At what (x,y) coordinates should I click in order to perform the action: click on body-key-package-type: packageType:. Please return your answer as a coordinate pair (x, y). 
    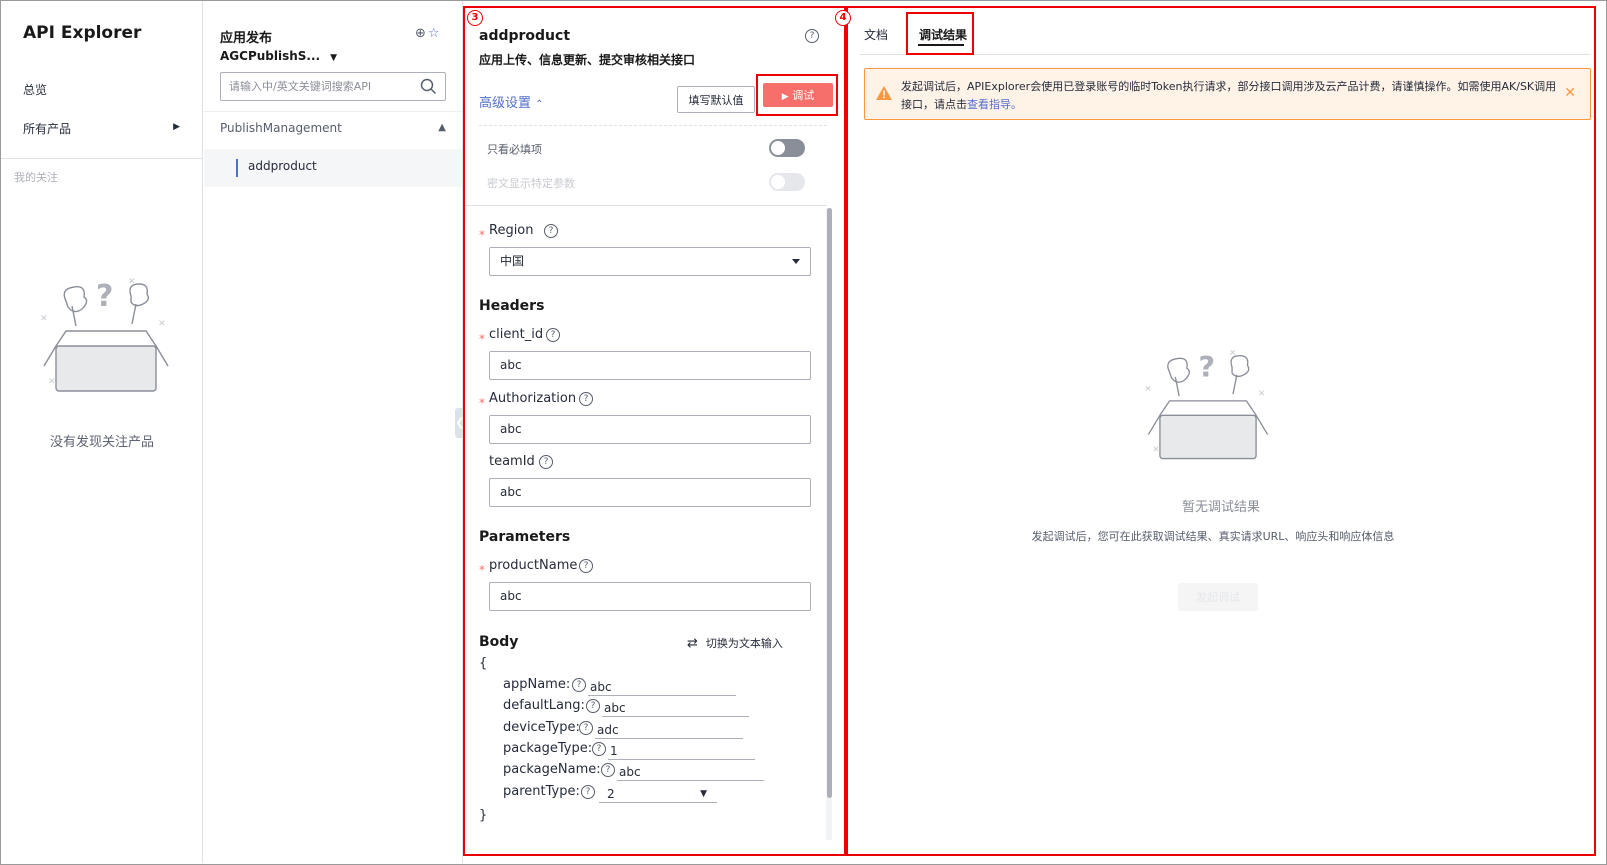
    Looking at the image, I should click on (548, 748).